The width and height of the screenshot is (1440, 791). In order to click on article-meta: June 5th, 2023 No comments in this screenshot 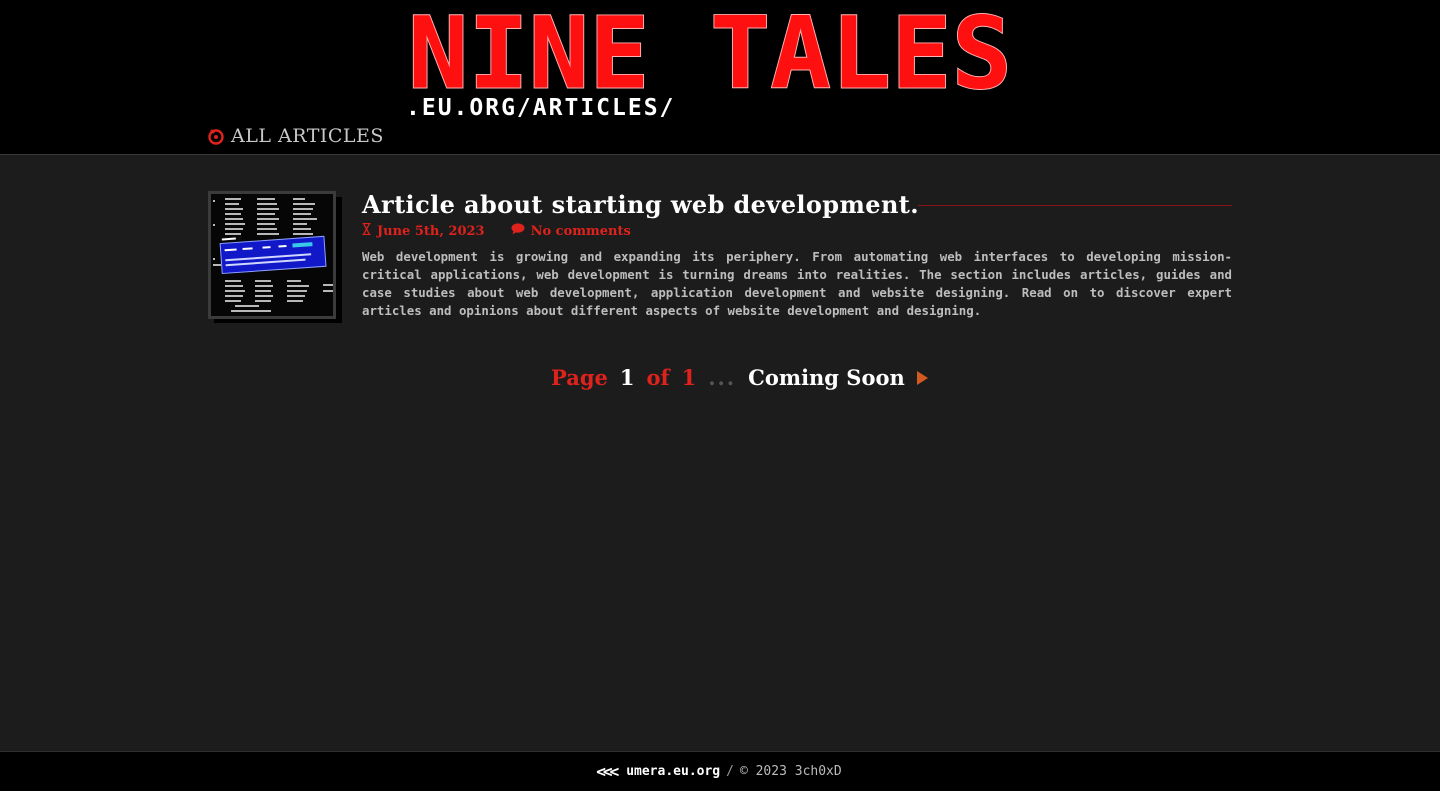, I will do `click(496, 231)`.